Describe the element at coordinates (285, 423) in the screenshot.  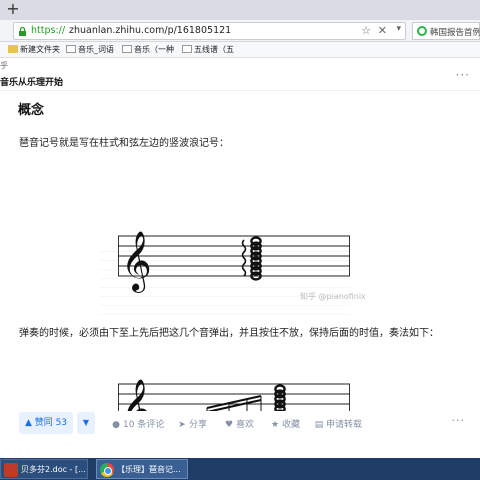
I see `favorite-button: ★ 收藏` at that location.